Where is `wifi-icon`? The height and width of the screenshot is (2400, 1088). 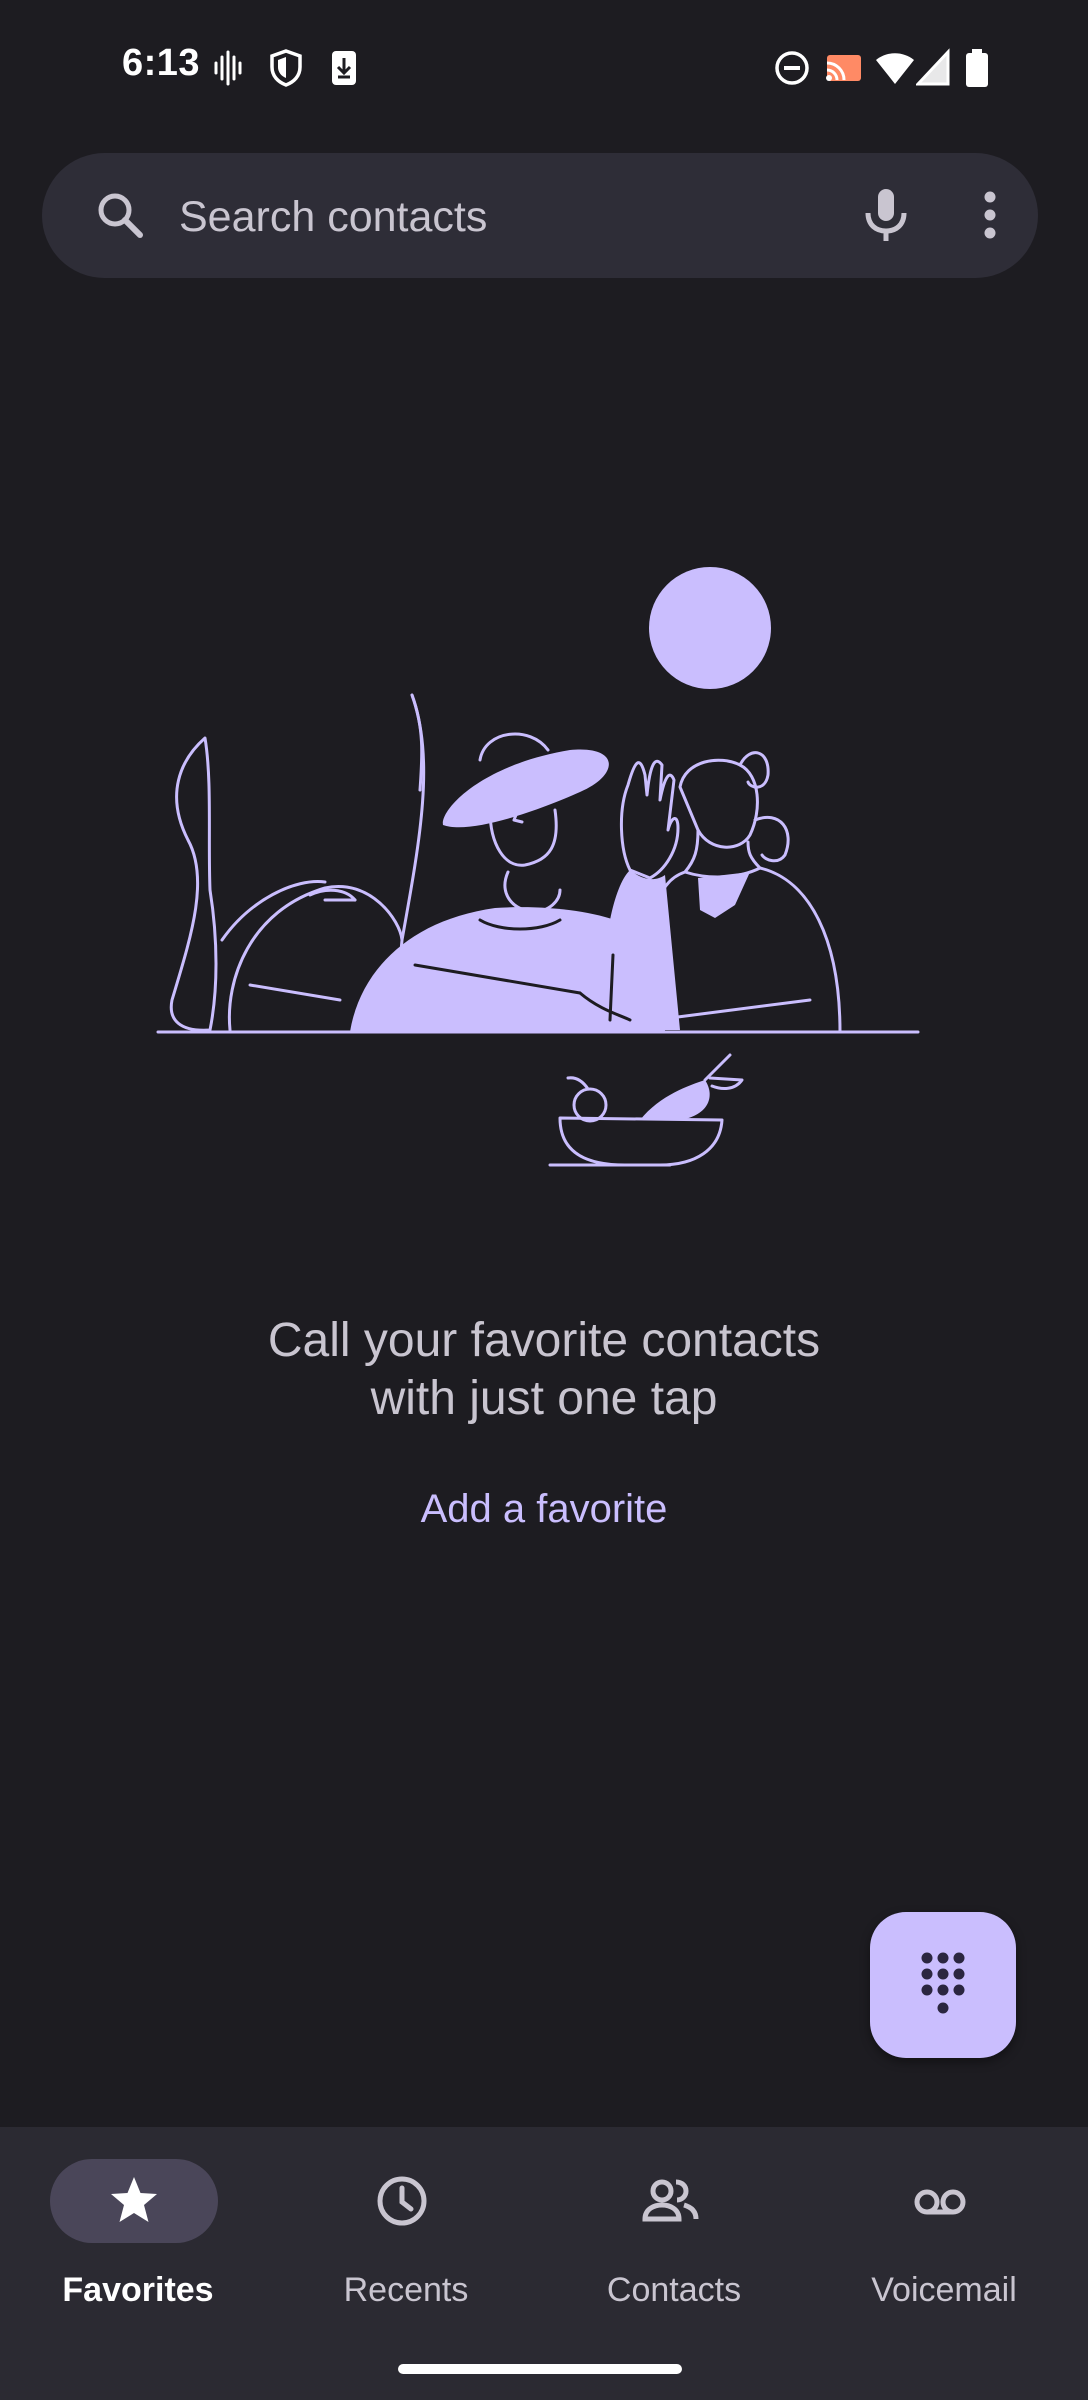
wifi-icon is located at coordinates (895, 68).